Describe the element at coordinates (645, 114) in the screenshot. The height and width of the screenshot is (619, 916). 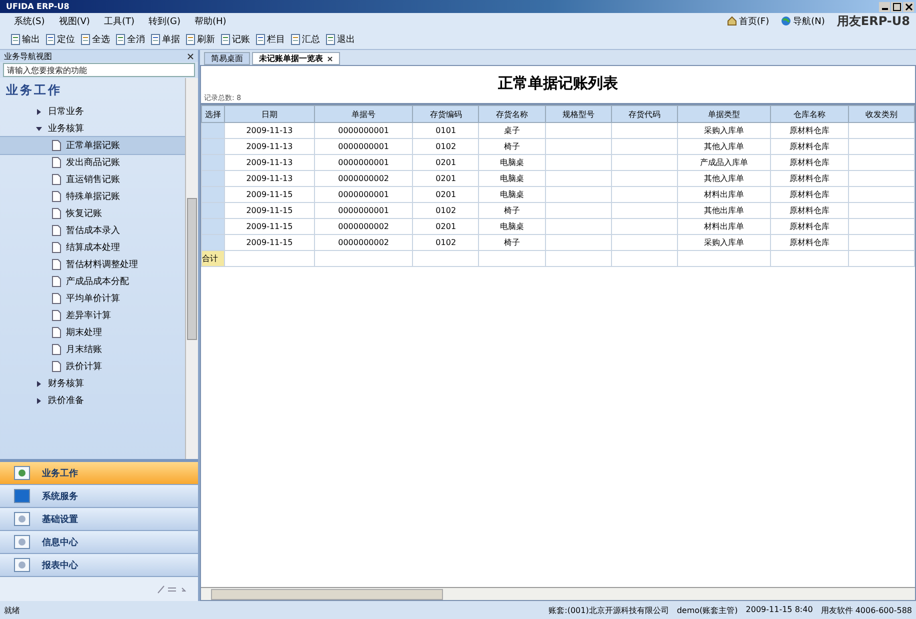
I see `column-header: 存货代码` at that location.